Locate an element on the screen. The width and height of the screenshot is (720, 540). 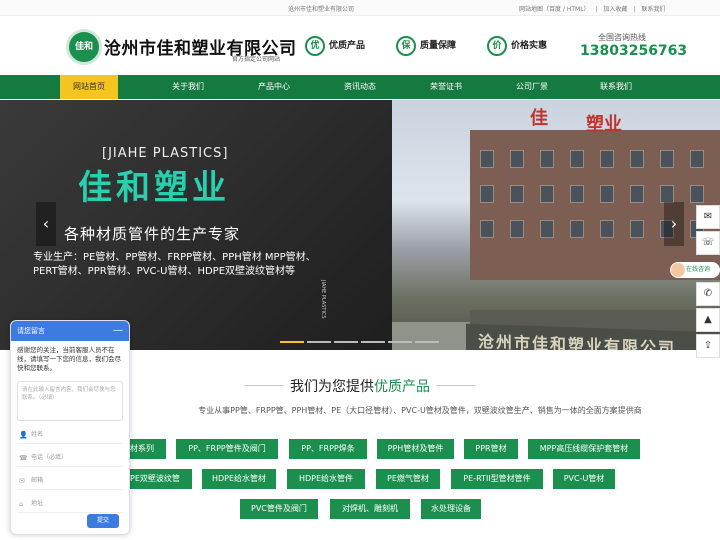
name-field: 👤 姓名 is located at coordinates (70, 435).